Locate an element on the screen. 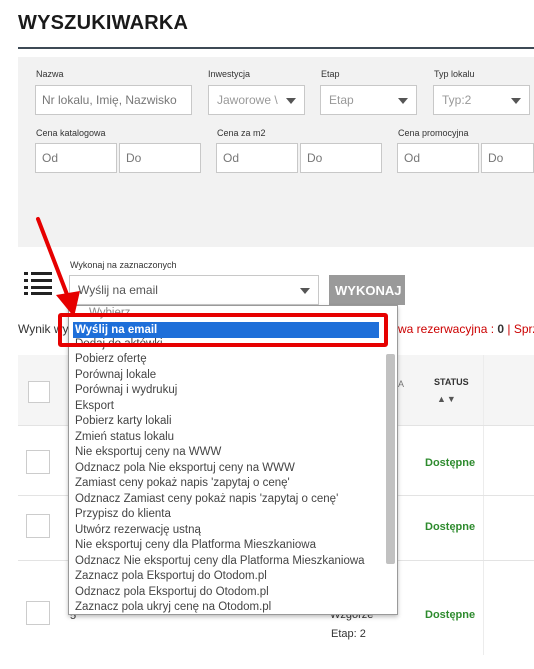 The height and width of the screenshot is (669, 534). dropdown-option: Nie eksportuj ceny na WWW is located at coordinates (148, 452).